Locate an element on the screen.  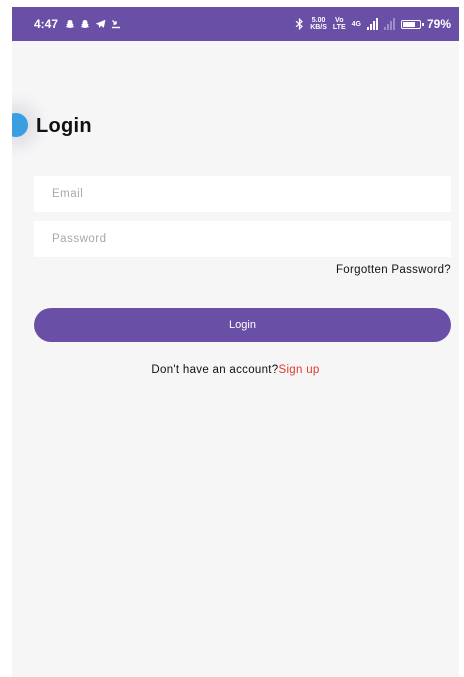
network-type: 4G is located at coordinates (356, 24).